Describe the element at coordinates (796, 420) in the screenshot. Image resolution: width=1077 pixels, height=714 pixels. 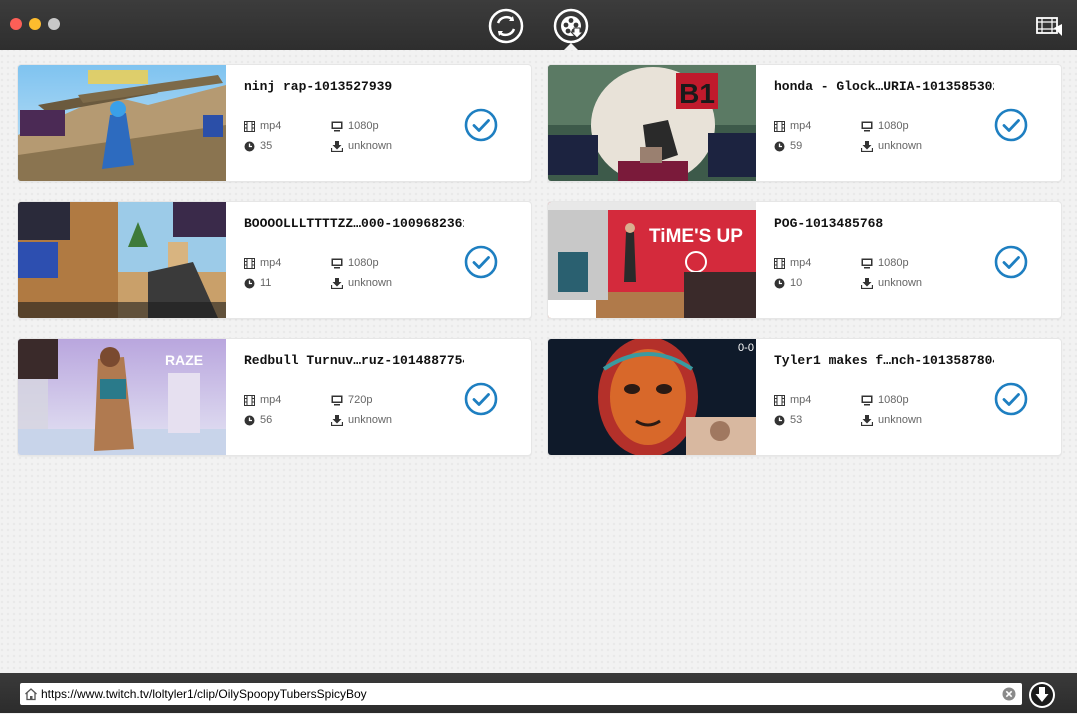
I see `duration-label: 53` at that location.